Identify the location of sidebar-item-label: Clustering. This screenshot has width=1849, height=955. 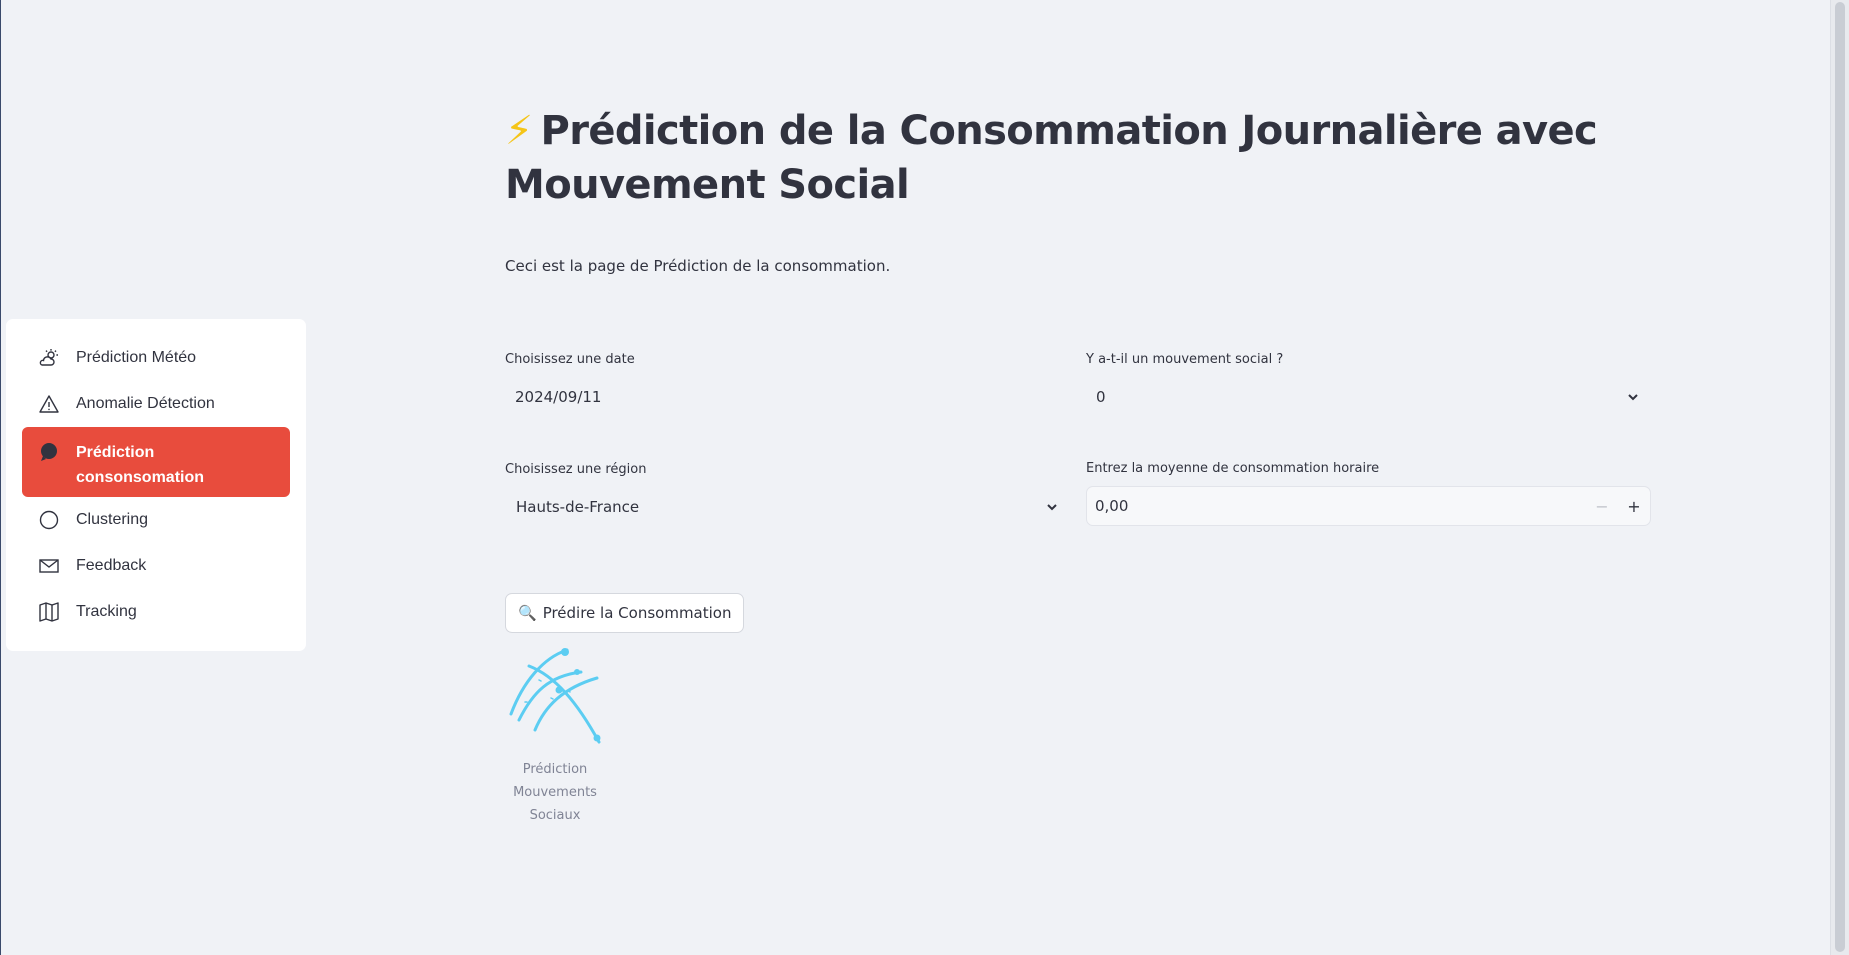
(112, 519).